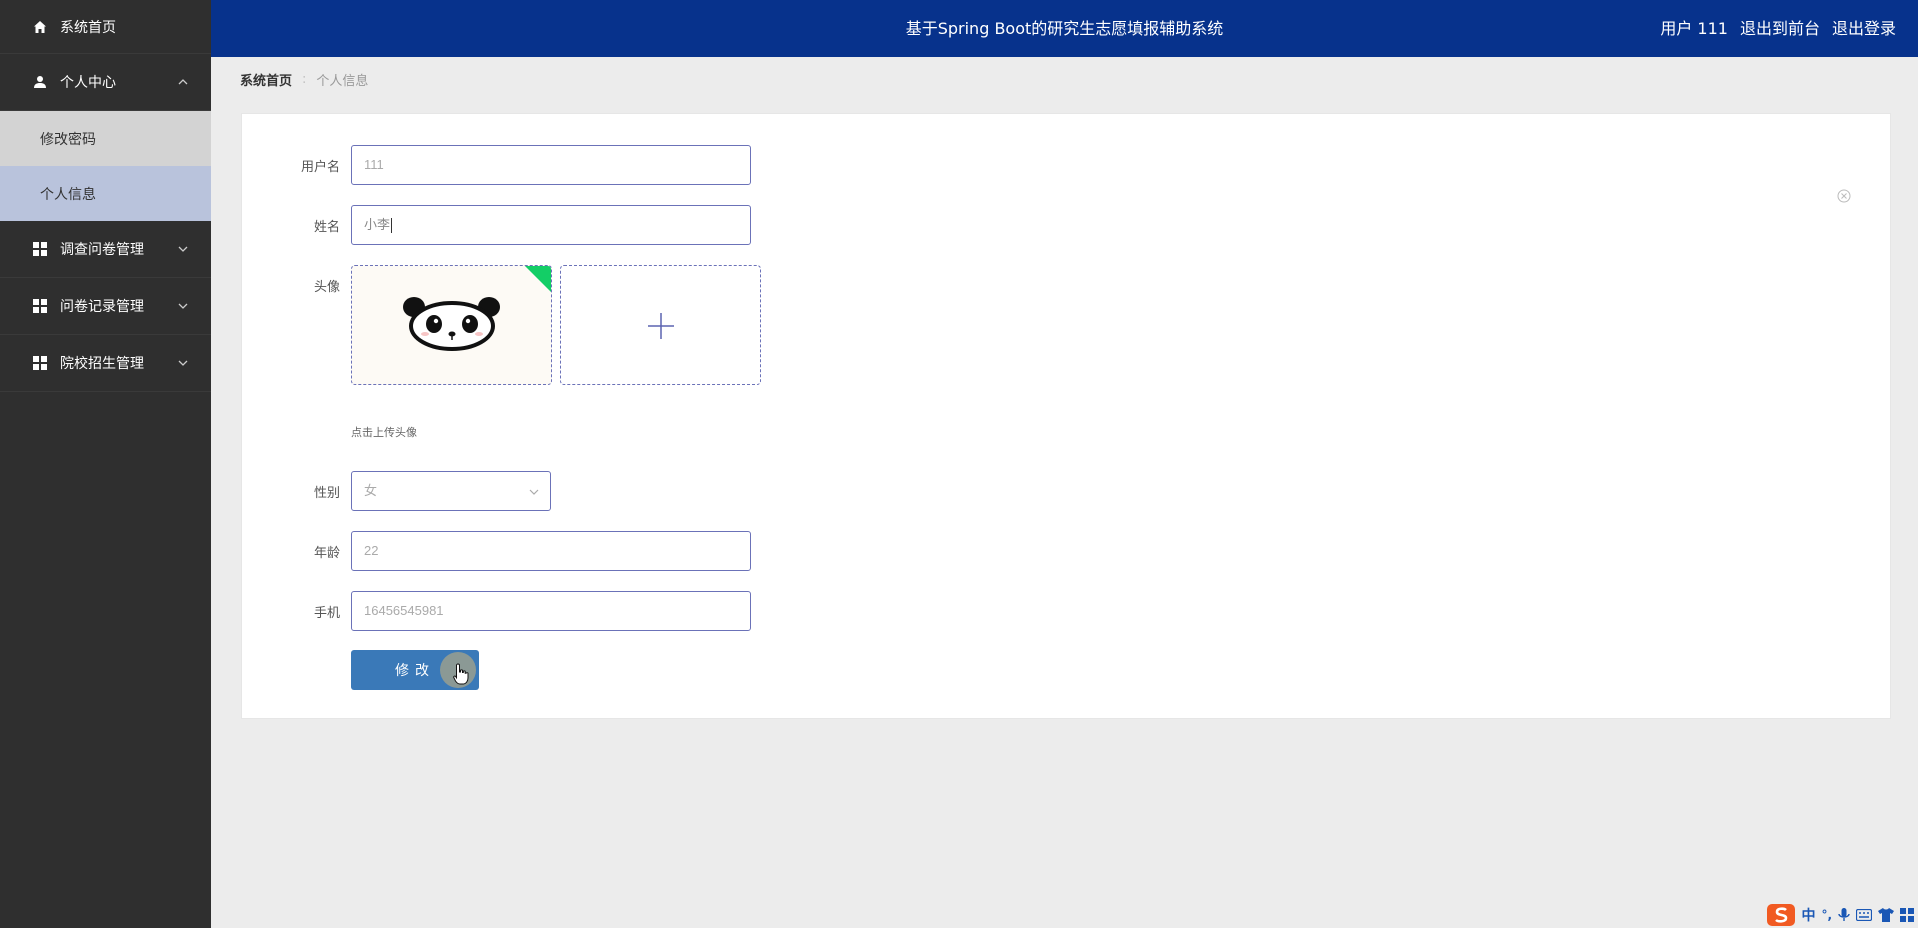 This screenshot has width=1918, height=928. What do you see at coordinates (392, 226) in the screenshot?
I see `text-caret` at bounding box center [392, 226].